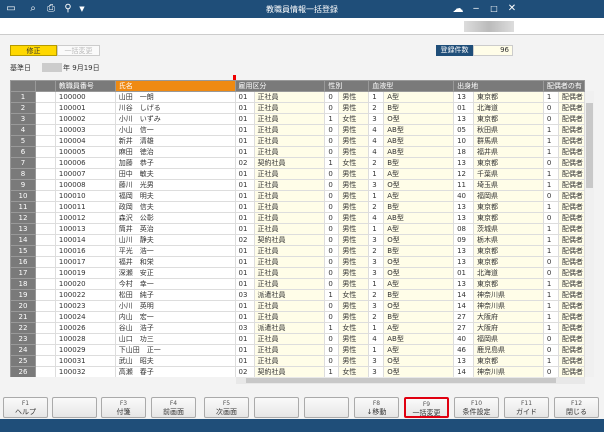  I want to click on cell-birthplace-code: 08, so click(464, 229).